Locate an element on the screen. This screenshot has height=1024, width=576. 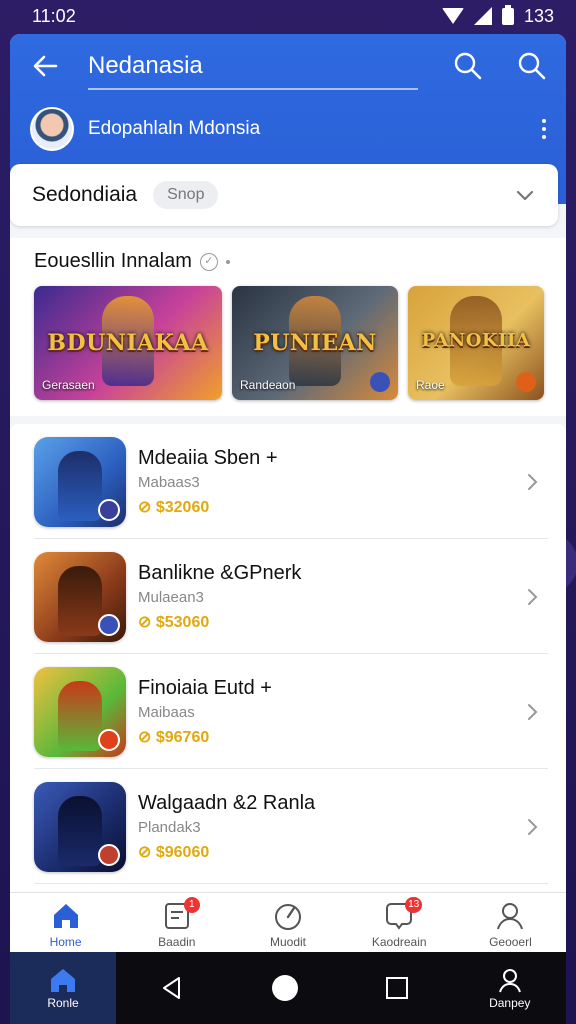
circle-home-icon is located at coordinates (284, 988).